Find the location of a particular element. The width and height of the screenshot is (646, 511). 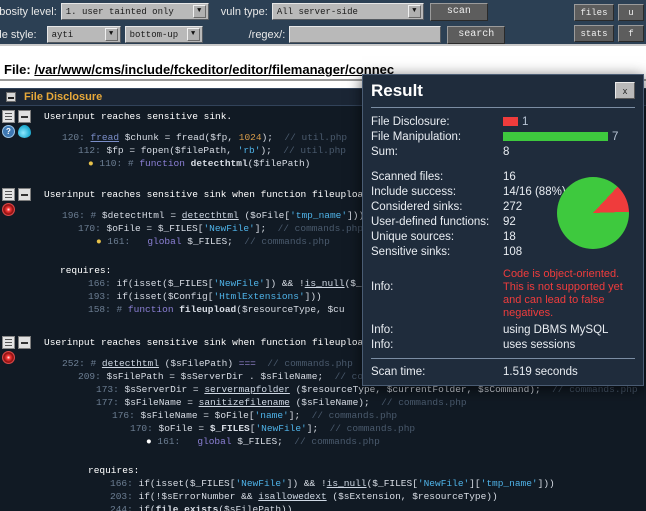

code-line: ● 161: global $_FILES; // commands.php is located at coordinates (323, 441).